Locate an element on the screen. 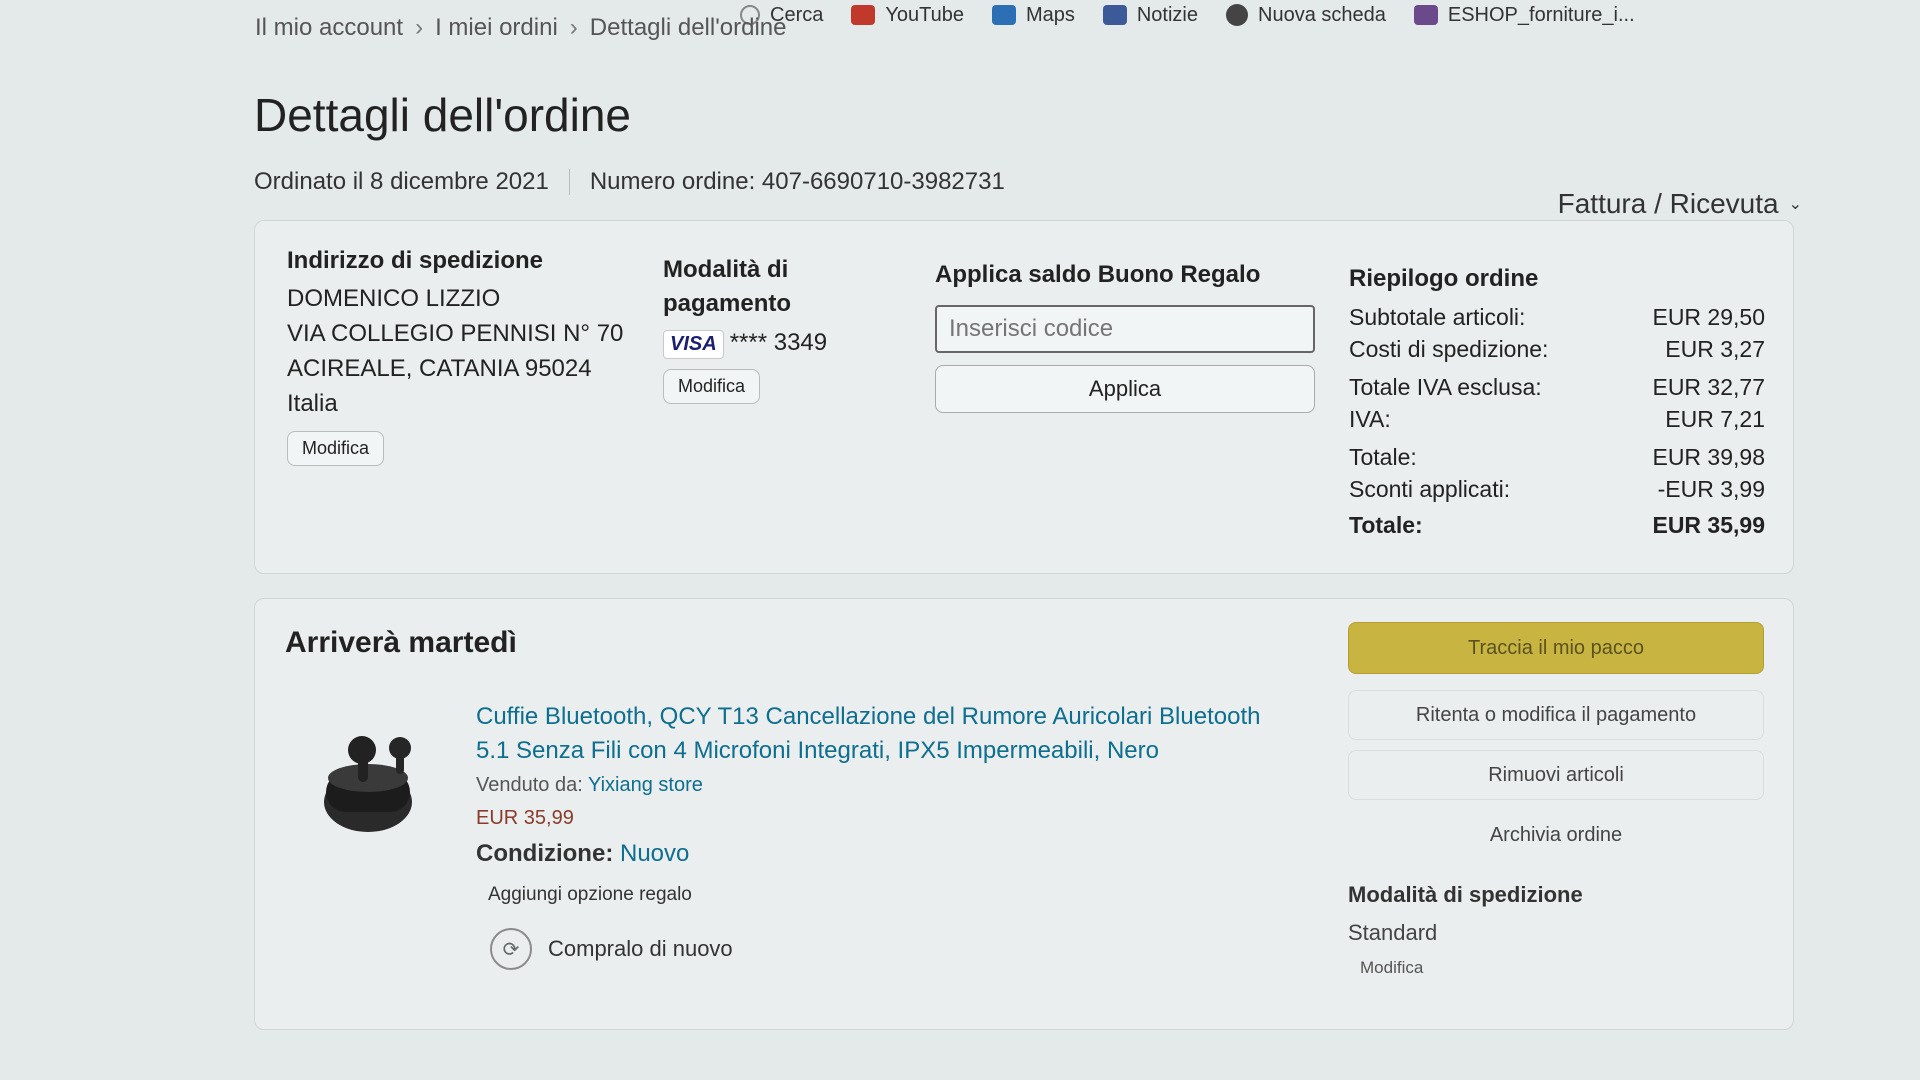 This screenshot has width=1920, height=1080. summary-label: Costi di spedizione: is located at coordinates (1449, 349).